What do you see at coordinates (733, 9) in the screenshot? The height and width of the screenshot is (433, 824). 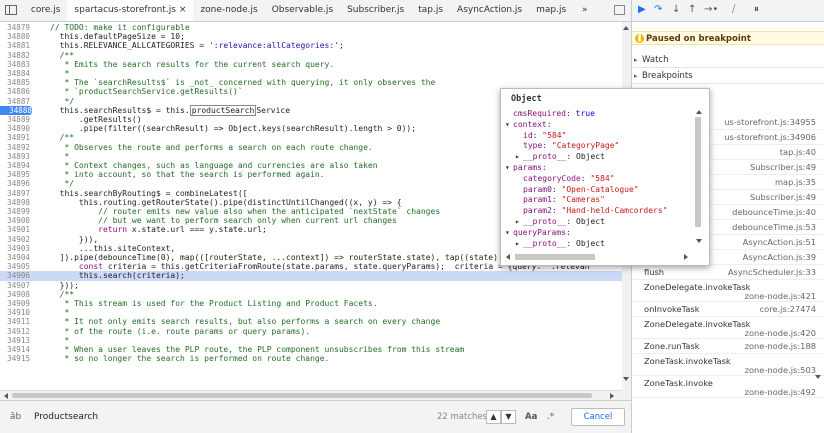 I see `deactivate-breakpoints-icon: ⧸` at bounding box center [733, 9].